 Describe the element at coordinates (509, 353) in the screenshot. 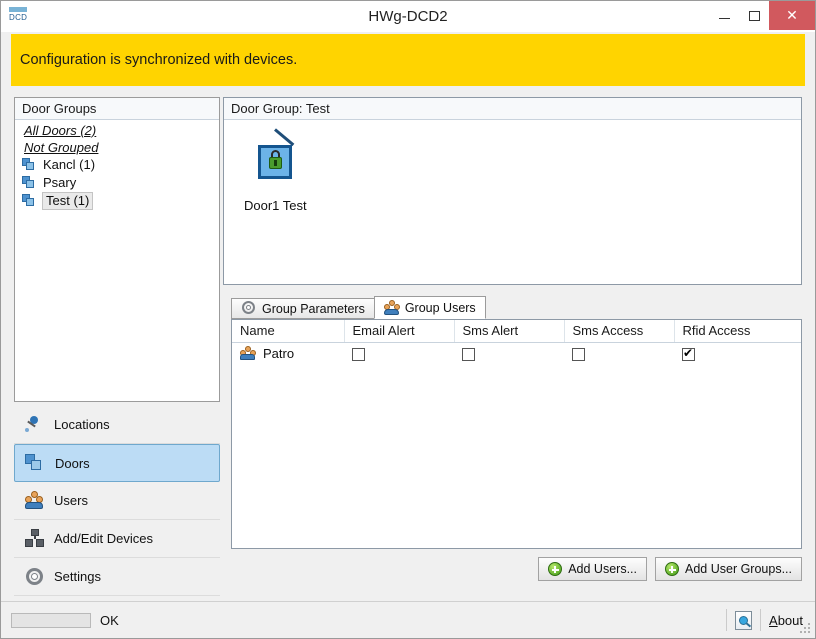

I see `cell-sms-alert` at that location.